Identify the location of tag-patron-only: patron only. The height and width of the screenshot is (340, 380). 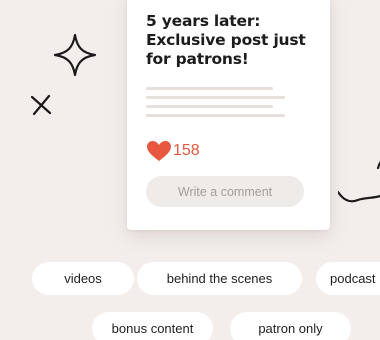
(290, 326).